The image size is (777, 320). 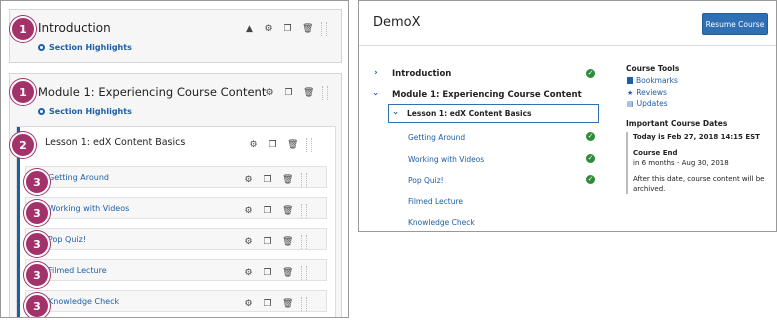 What do you see at coordinates (647, 103) in the screenshot?
I see `updates-link: ▤ Updates` at bounding box center [647, 103].